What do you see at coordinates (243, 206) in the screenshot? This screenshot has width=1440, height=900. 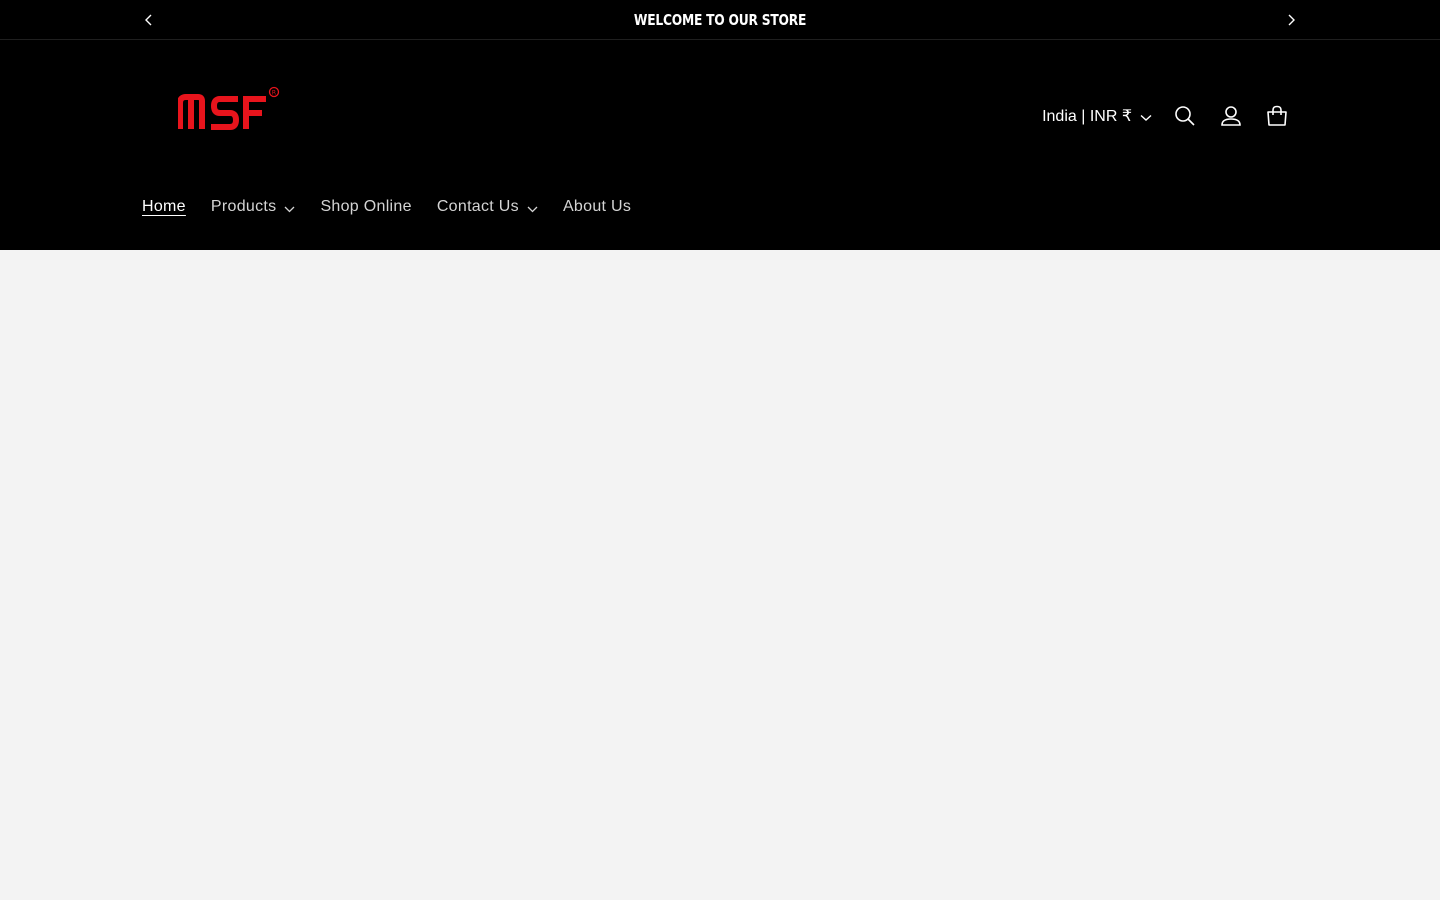 I see `nav-item-label: Products` at bounding box center [243, 206].